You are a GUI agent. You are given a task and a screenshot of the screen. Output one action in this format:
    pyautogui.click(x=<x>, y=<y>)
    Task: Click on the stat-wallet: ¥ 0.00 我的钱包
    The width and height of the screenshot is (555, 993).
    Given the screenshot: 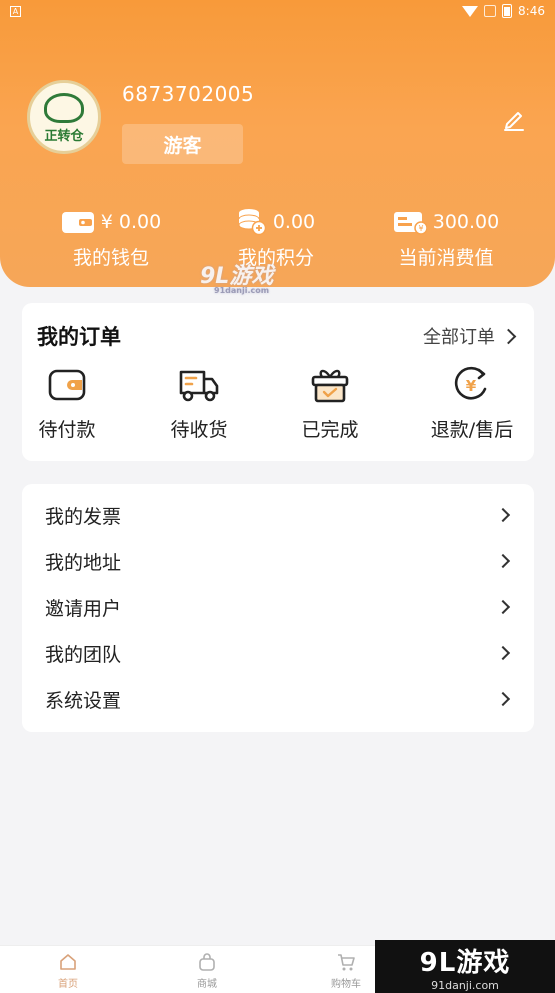 What is the action you would take?
    pyautogui.click(x=111, y=237)
    